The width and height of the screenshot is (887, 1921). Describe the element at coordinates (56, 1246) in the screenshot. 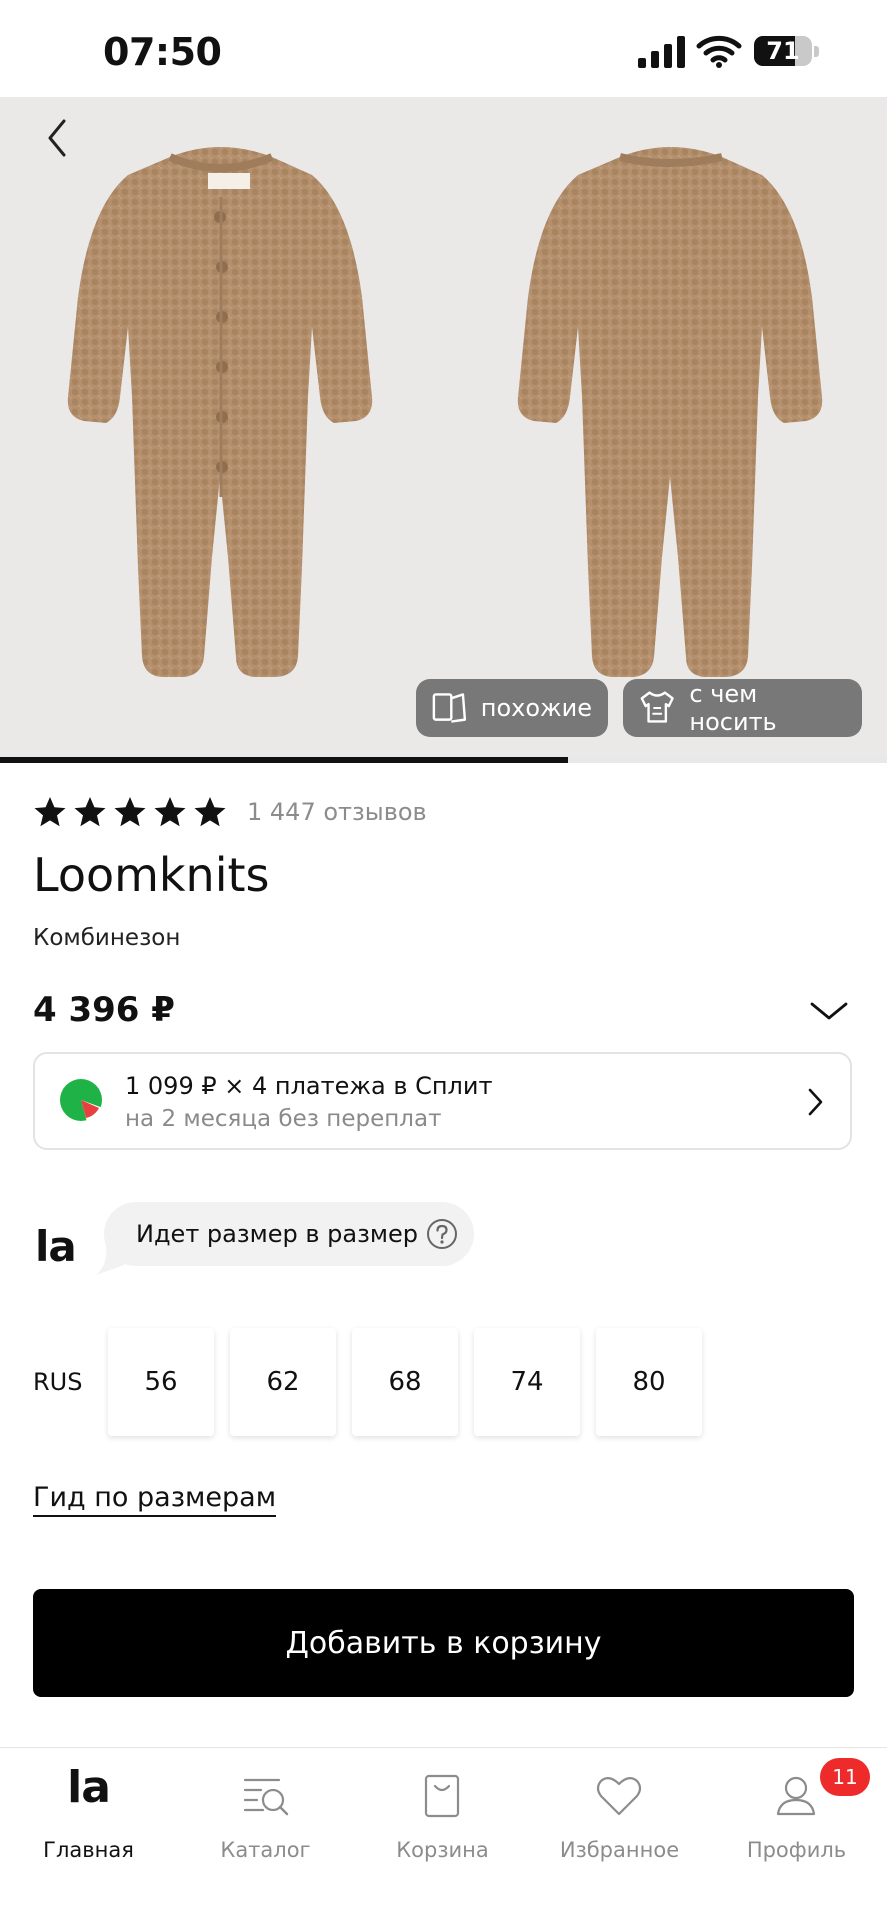

I see `la-logo: la` at that location.